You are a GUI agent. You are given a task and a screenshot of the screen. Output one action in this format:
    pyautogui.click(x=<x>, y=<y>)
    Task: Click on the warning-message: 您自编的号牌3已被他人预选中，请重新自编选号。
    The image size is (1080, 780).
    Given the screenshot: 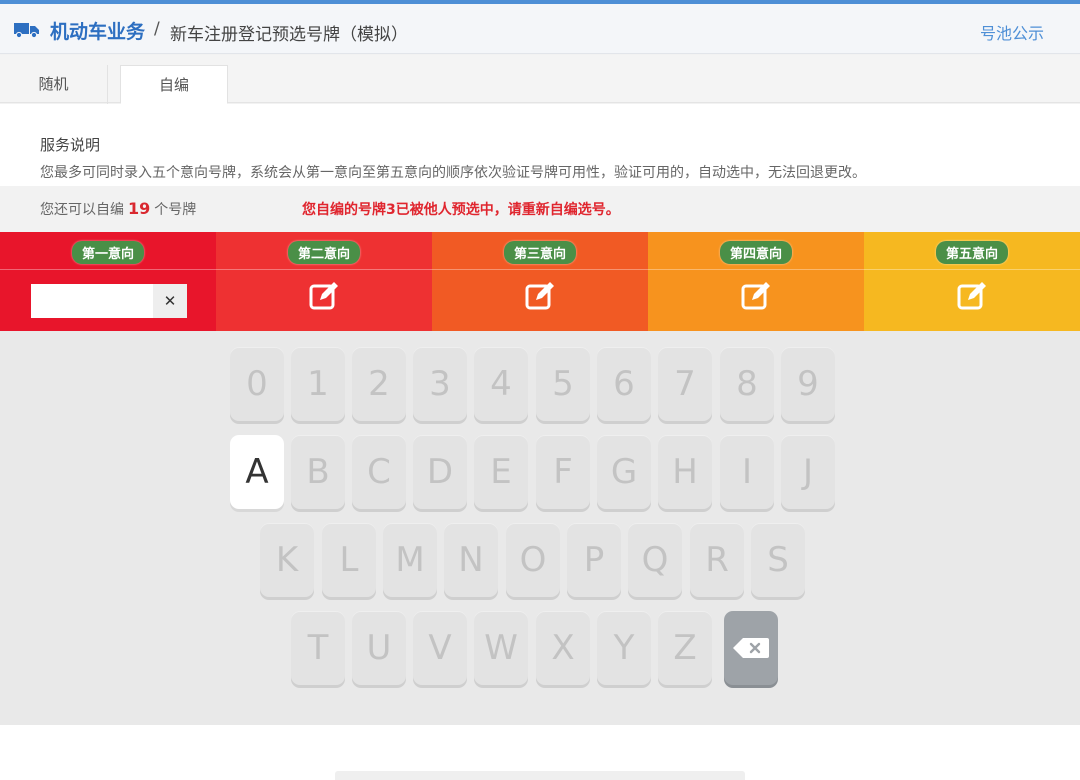 What is the action you would take?
    pyautogui.click(x=461, y=210)
    